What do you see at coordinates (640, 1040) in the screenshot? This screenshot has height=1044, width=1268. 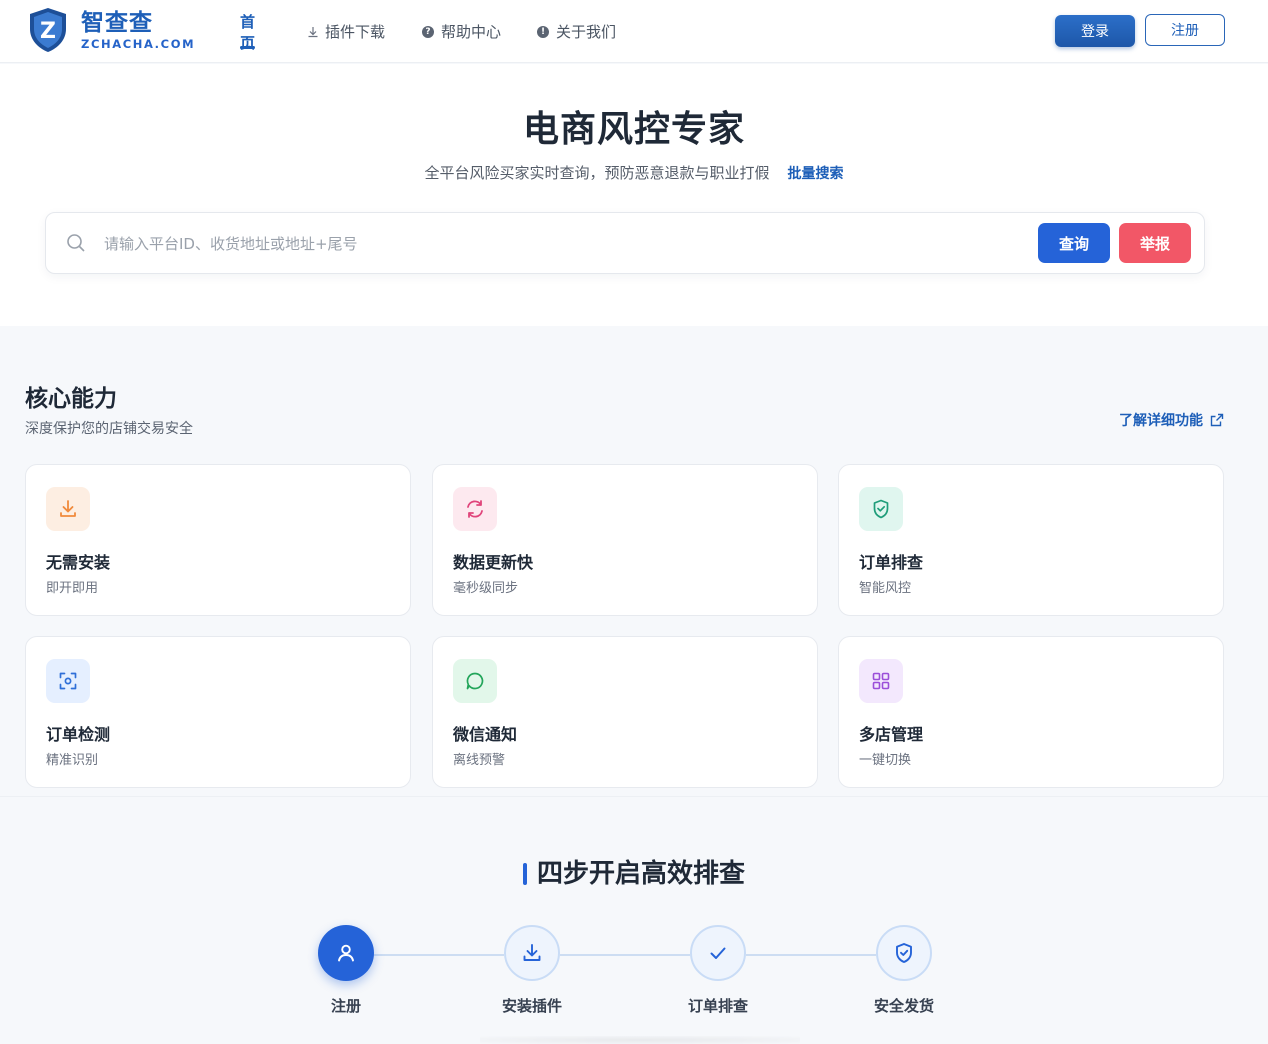 I see `bottom-card-shadow` at bounding box center [640, 1040].